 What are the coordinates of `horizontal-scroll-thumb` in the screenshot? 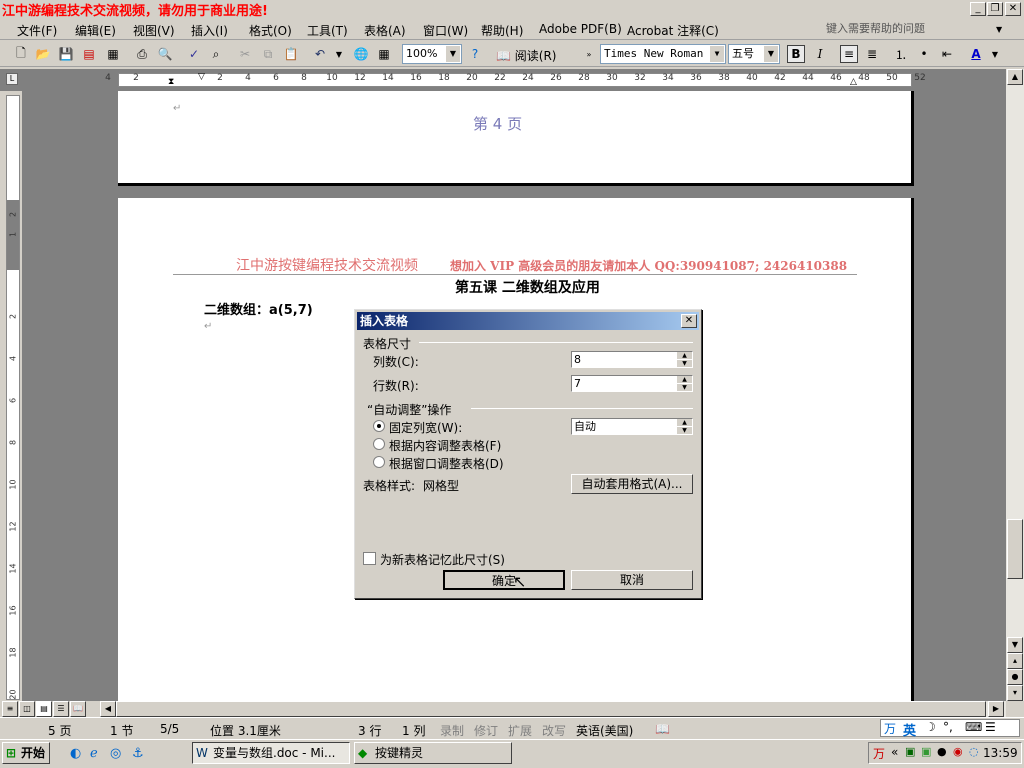 It's located at (551, 709).